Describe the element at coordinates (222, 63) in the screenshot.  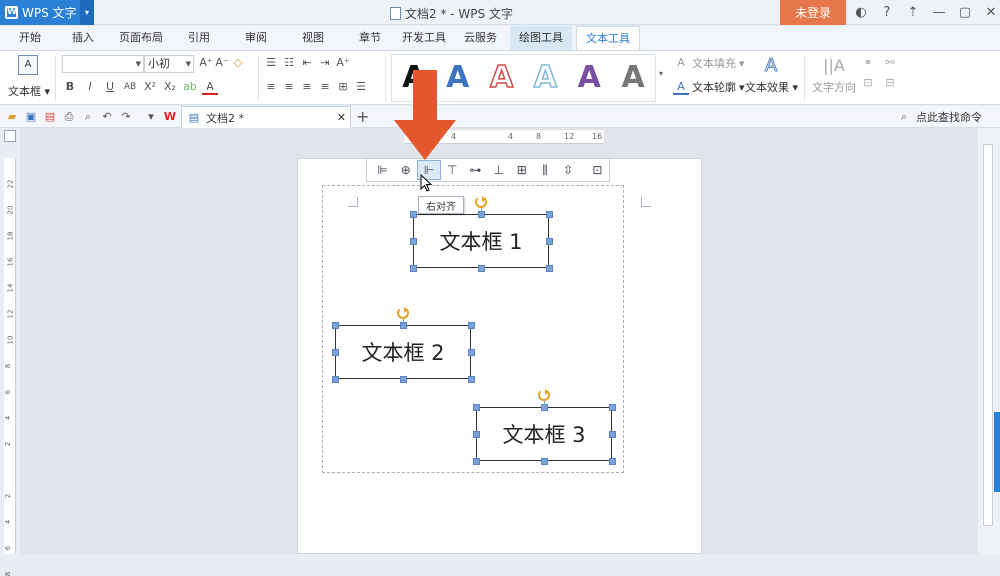
I see `shrink-font-icon: A⁻` at that location.